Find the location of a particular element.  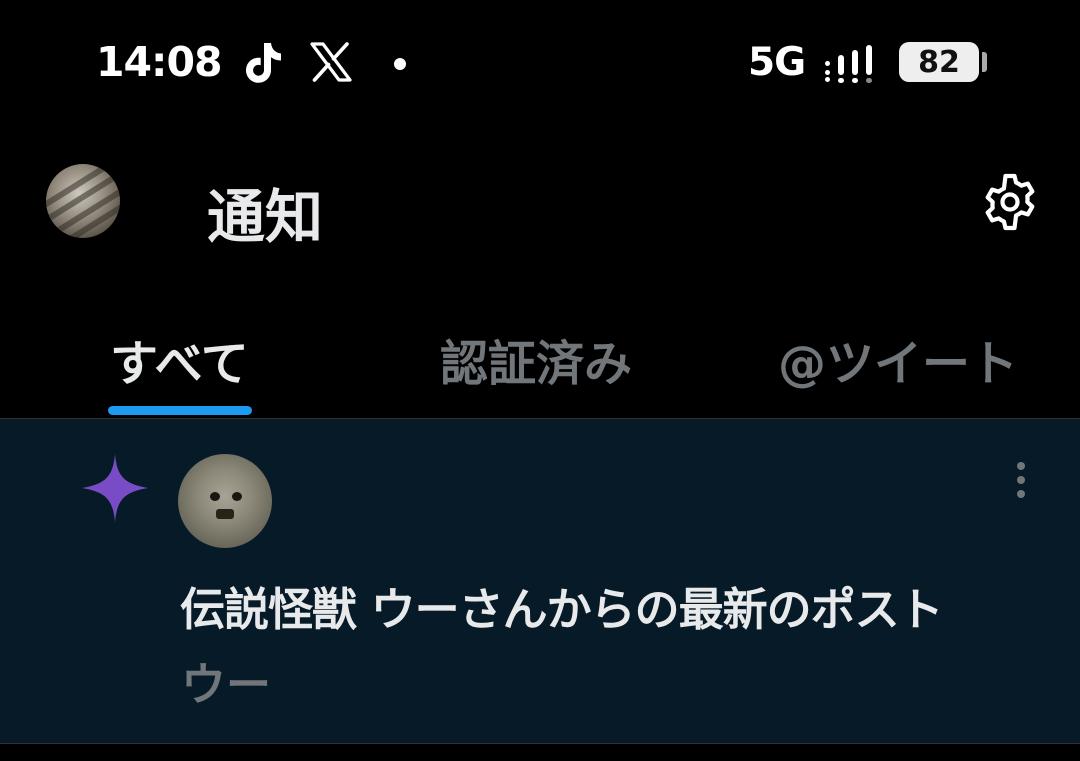

battery-indicator: 82 is located at coordinates (939, 62).